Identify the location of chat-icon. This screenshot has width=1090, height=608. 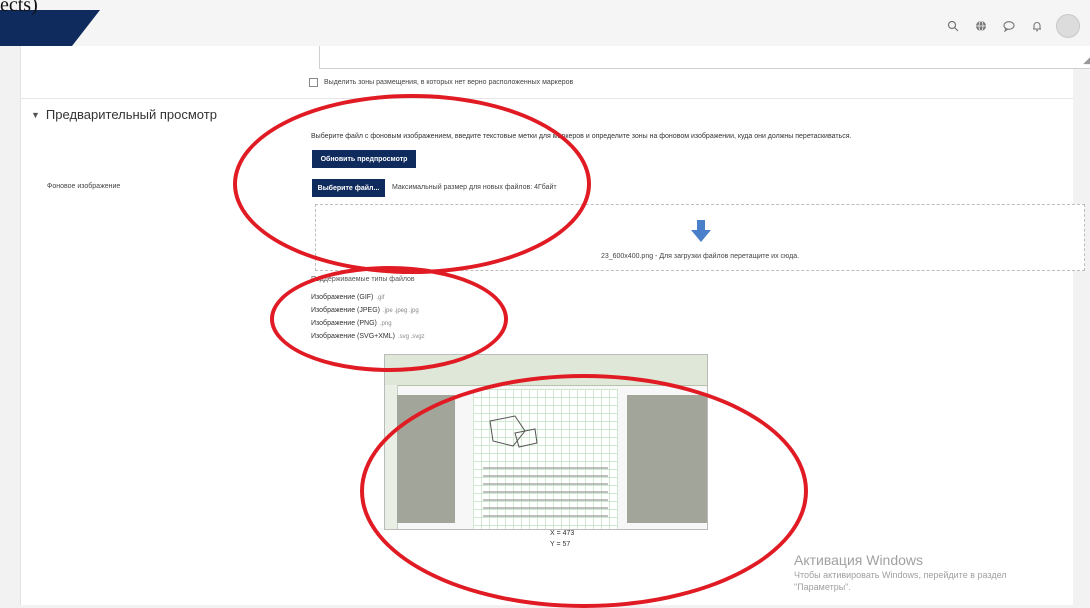
(1009, 26).